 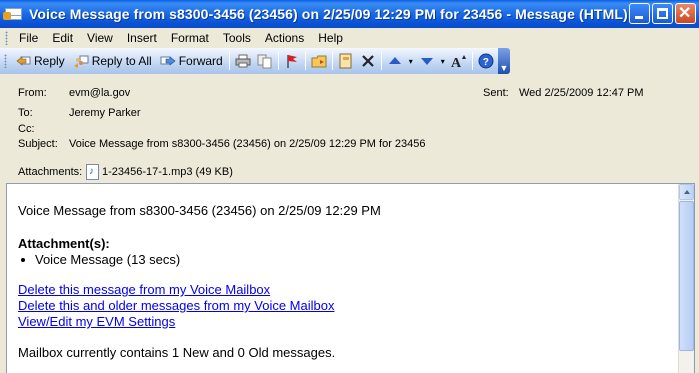 I want to click on standard-toolbar: Reply Reply to All Forward ▾ ▾ A ? ▼, so click(x=255, y=61).